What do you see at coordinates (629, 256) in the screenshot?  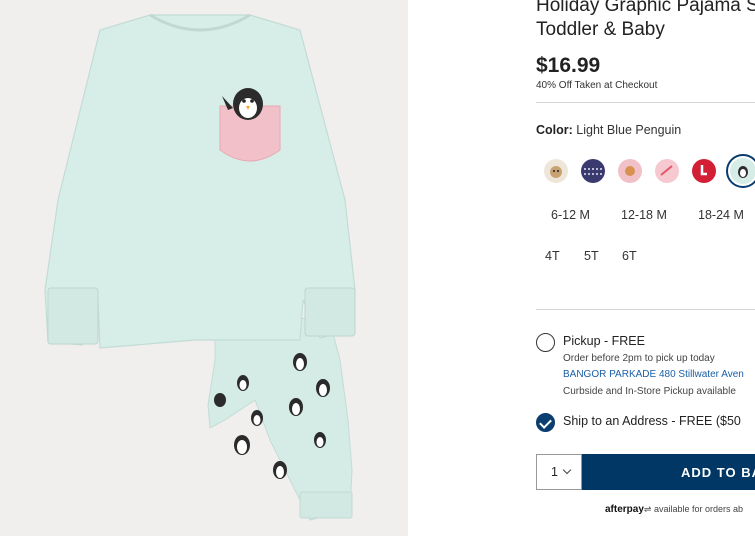 I see `size-6t: 6T` at bounding box center [629, 256].